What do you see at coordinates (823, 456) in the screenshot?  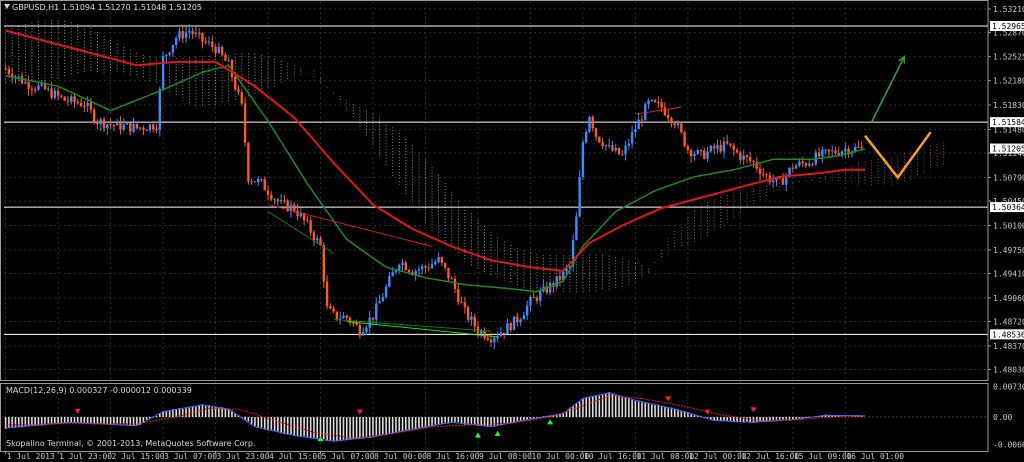 I see `time-tick-label: 15 Jul 09:00` at bounding box center [823, 456].